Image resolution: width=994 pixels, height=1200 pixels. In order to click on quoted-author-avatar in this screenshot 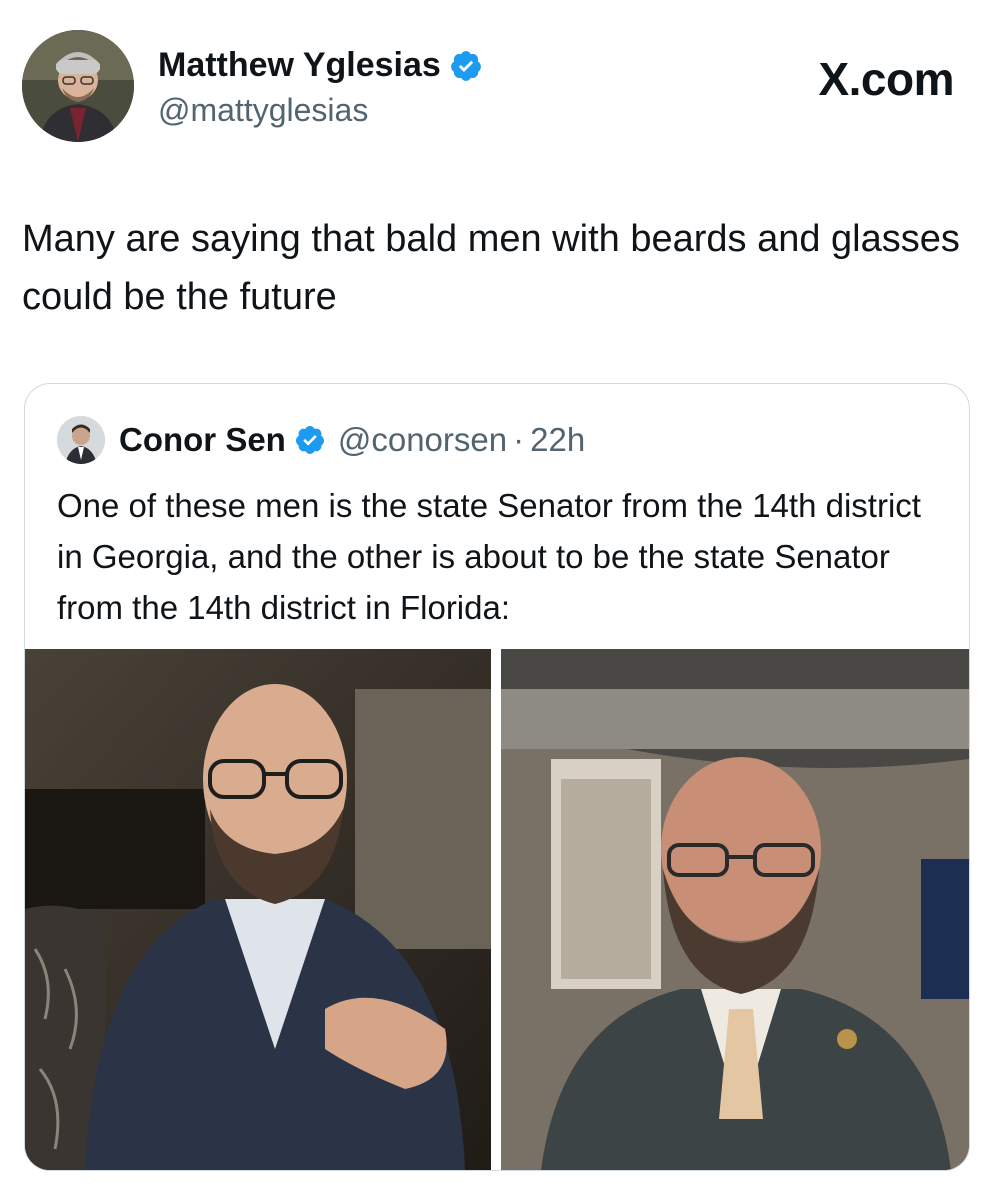, I will do `click(81, 440)`.